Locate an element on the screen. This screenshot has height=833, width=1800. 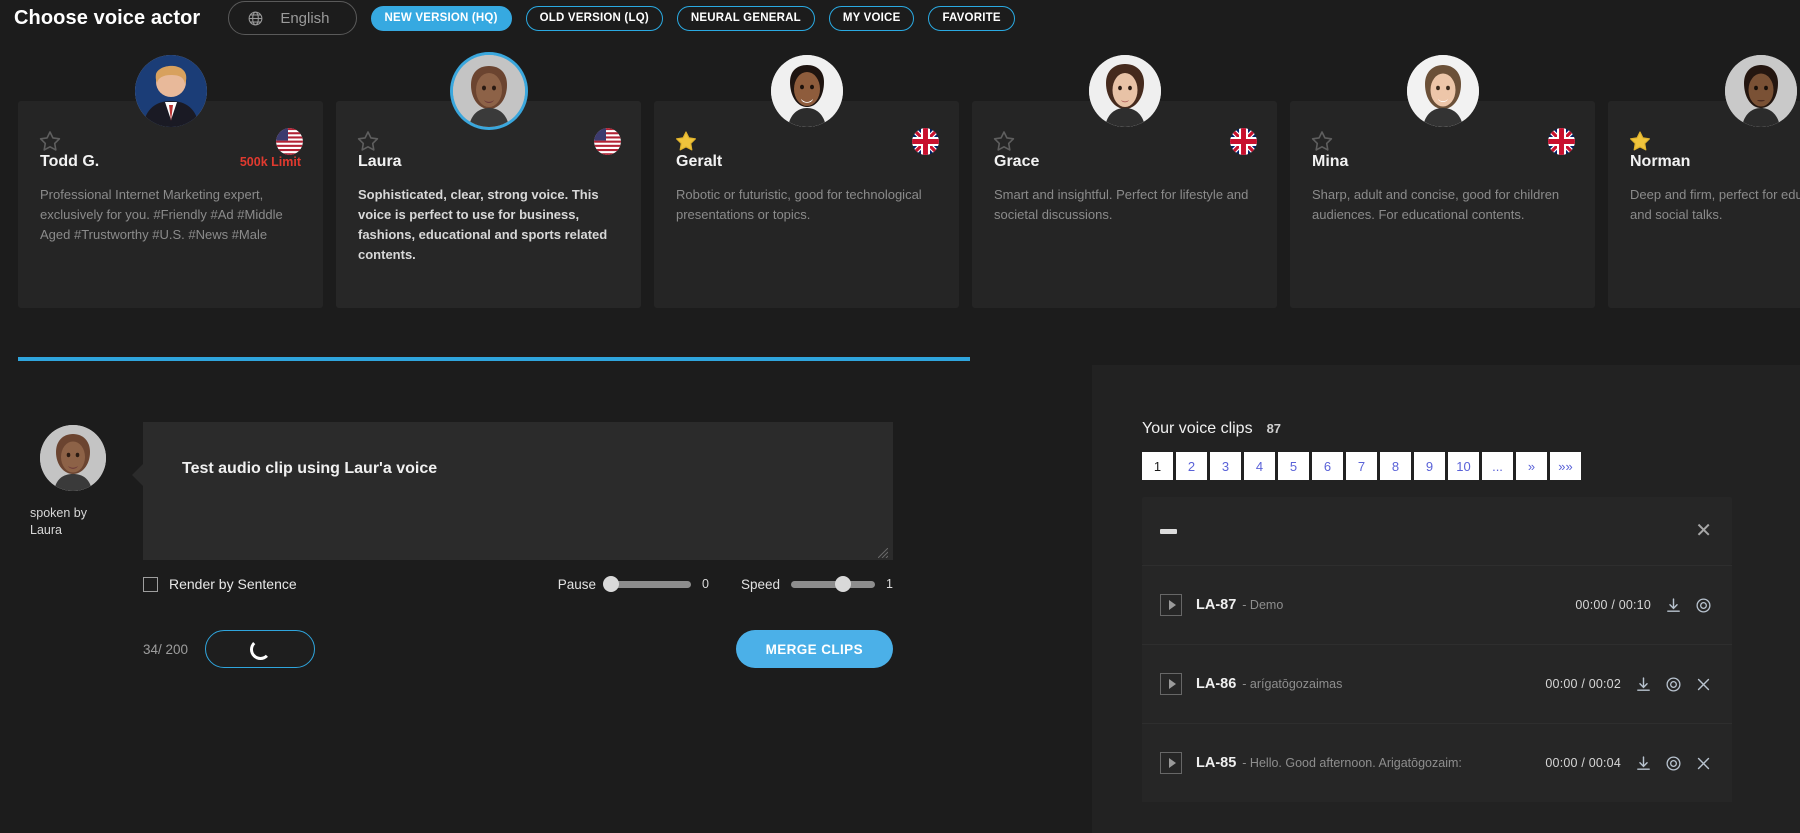
voice-name: Norman is located at coordinates (1660, 161).